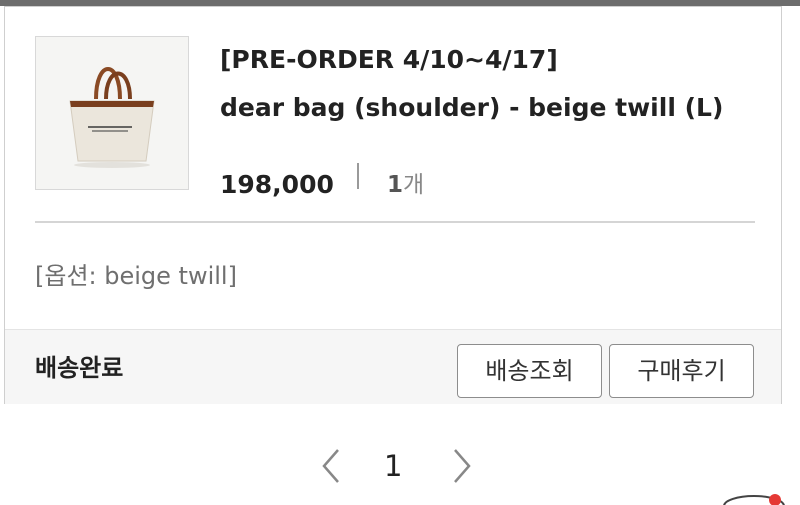  I want to click on tote-bag-image, so click(112, 113).